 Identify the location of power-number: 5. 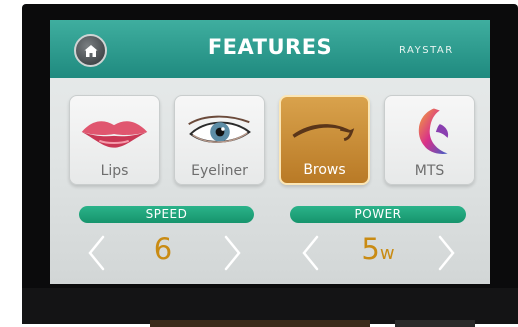
(370, 249).